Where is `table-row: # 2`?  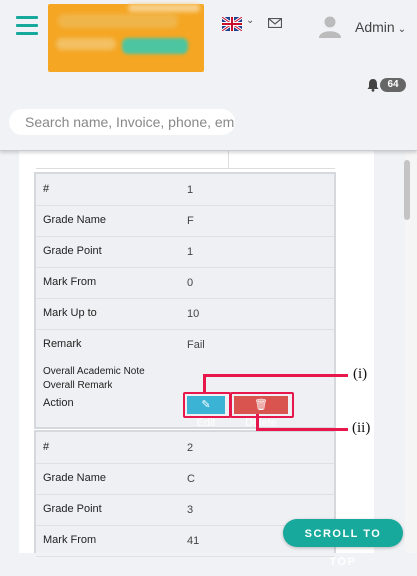
table-row: # 2 is located at coordinates (185, 448).